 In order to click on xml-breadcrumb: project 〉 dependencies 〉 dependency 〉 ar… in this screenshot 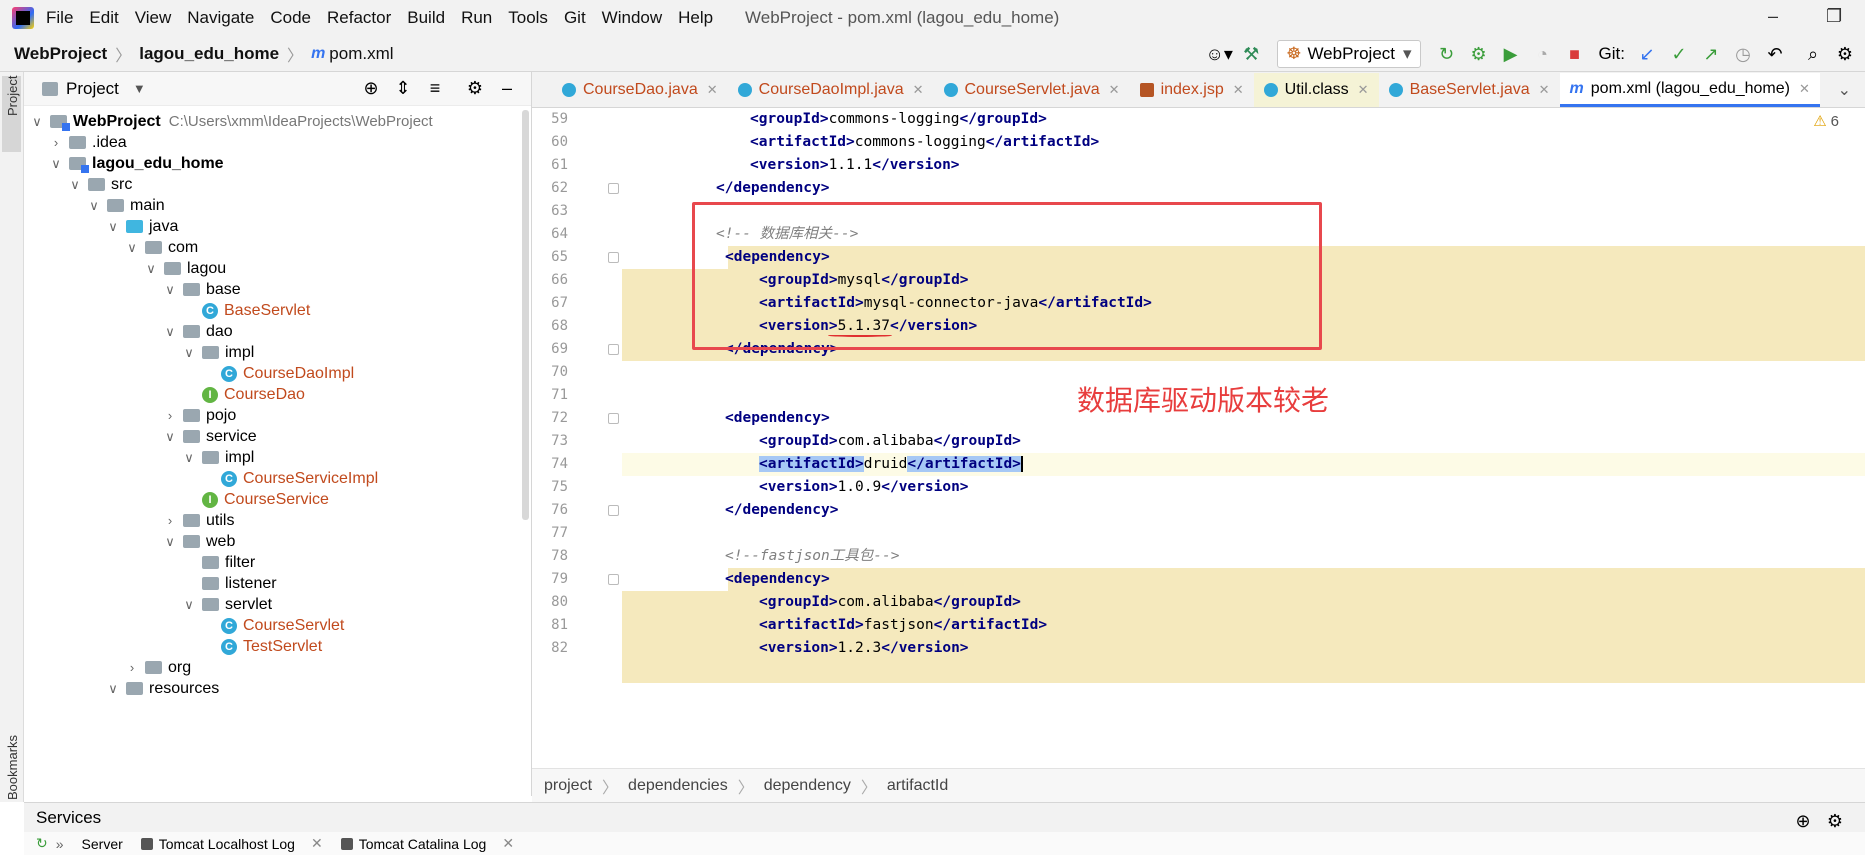, I will do `click(1198, 785)`.